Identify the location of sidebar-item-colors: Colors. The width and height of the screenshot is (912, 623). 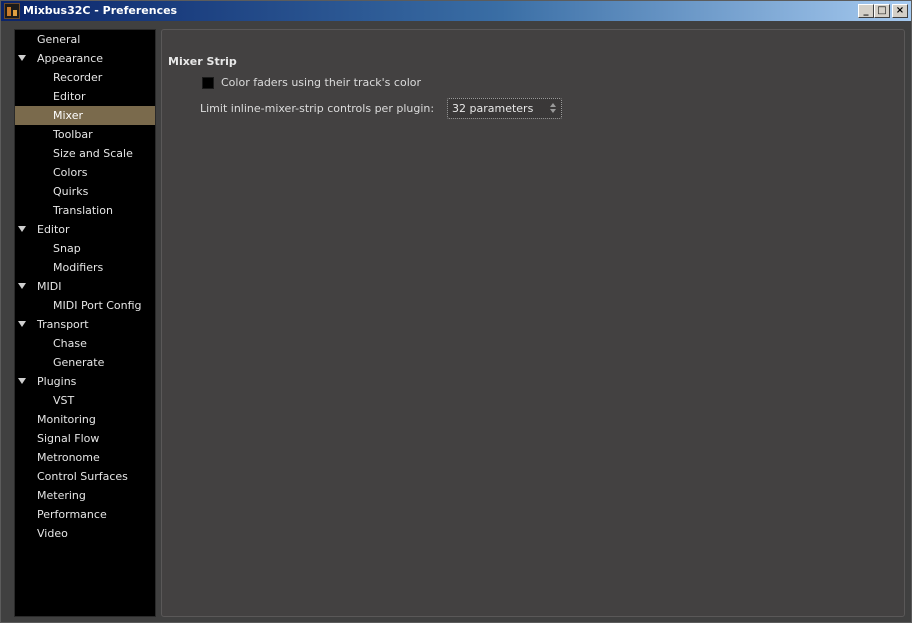
(85, 172).